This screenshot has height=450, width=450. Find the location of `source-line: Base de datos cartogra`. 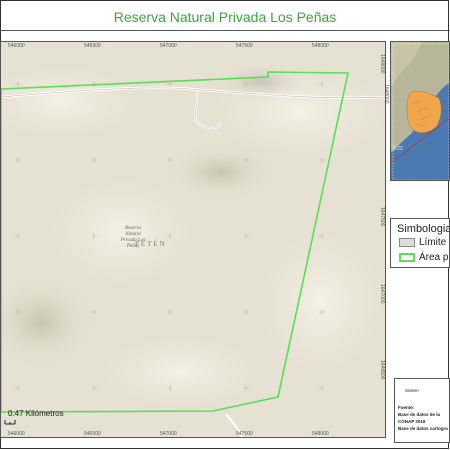

source-line: Base de datos cartogra is located at coordinates (423, 428).